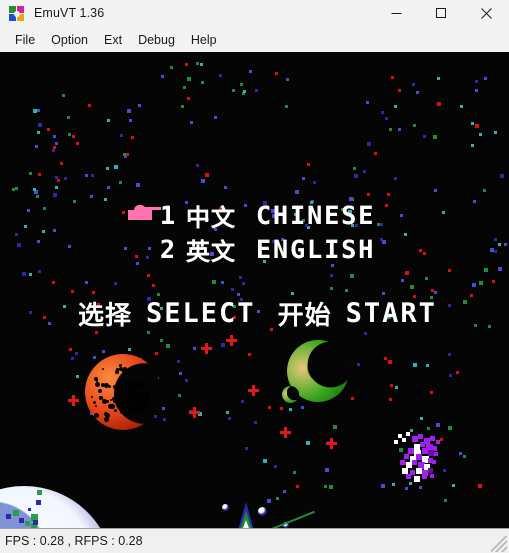  Describe the element at coordinates (290, 394) in the screenshot. I see `small-green-moon` at that location.